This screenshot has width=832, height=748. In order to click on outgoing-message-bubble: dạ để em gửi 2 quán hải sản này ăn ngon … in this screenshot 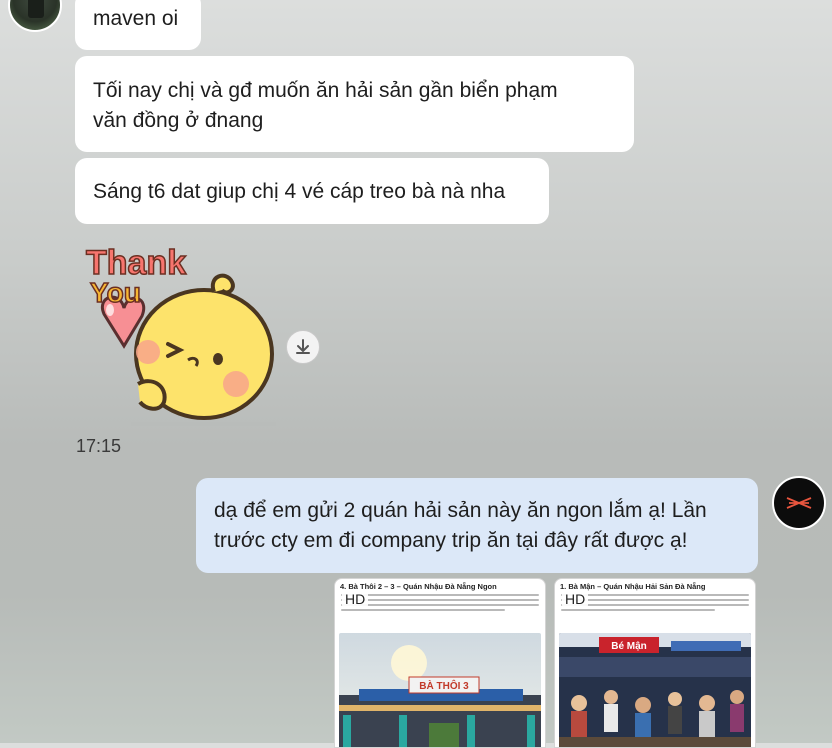, I will do `click(477, 525)`.